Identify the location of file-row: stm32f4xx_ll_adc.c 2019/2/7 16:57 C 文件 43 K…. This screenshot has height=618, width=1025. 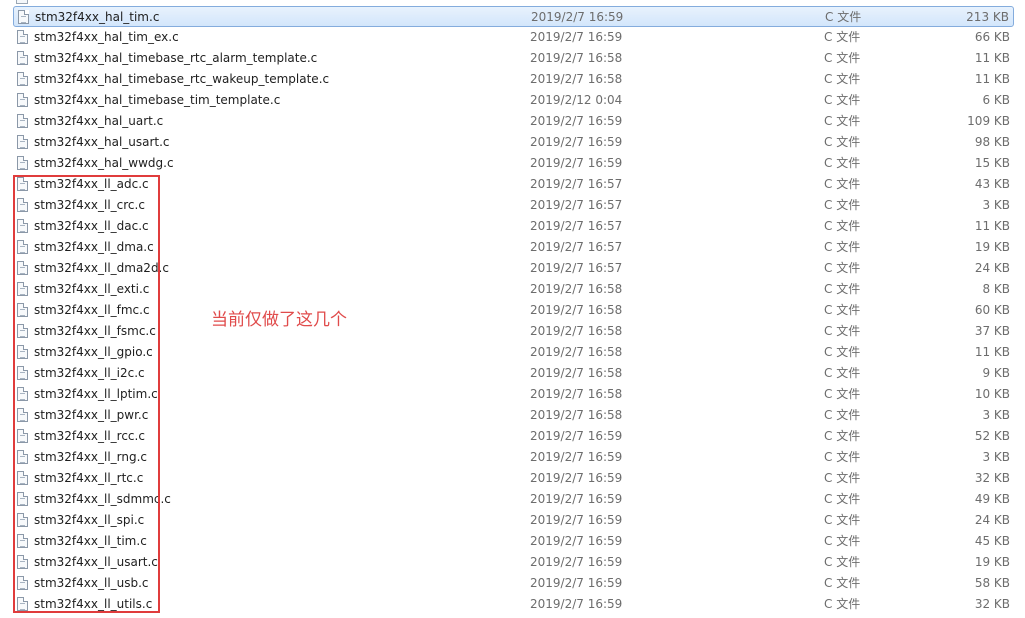
(513, 184).